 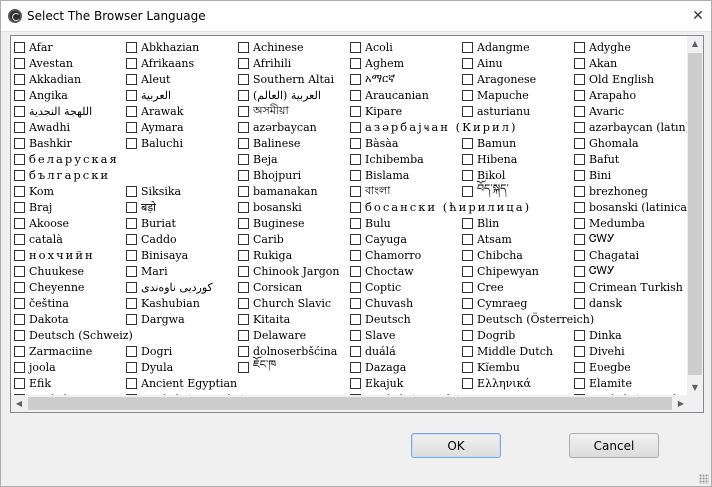 What do you see at coordinates (291, 95) in the screenshot?
I see `language-option: العربية (العالم)` at bounding box center [291, 95].